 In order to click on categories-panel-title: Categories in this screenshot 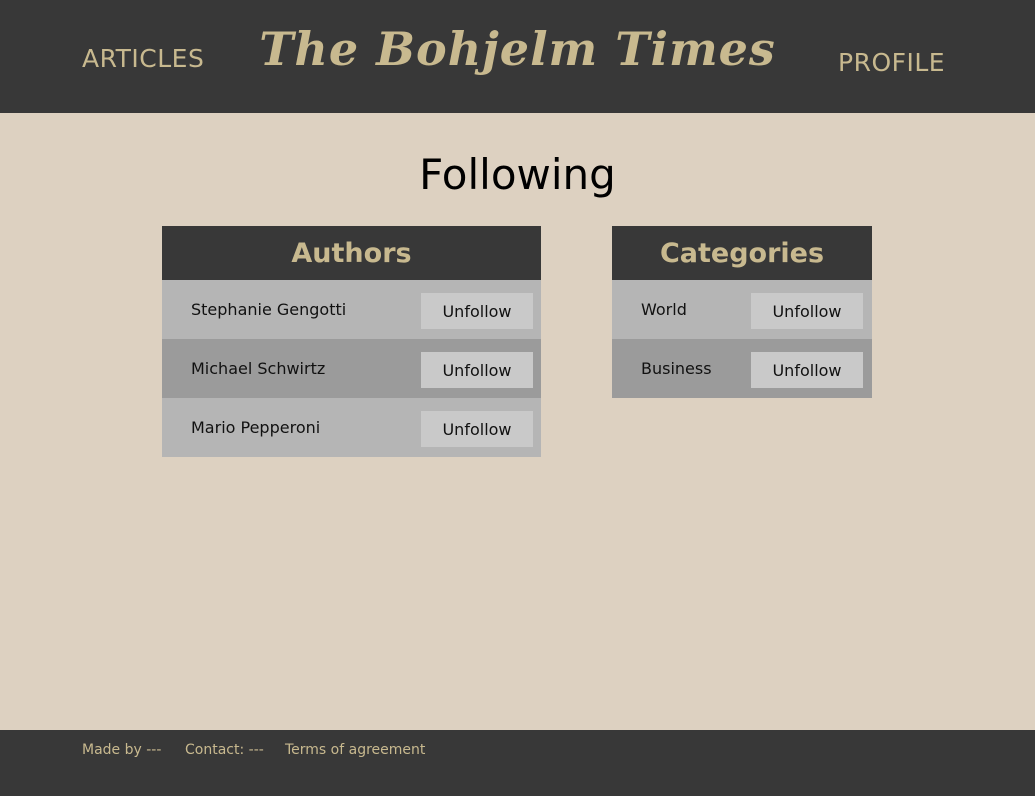, I will do `click(742, 253)`.